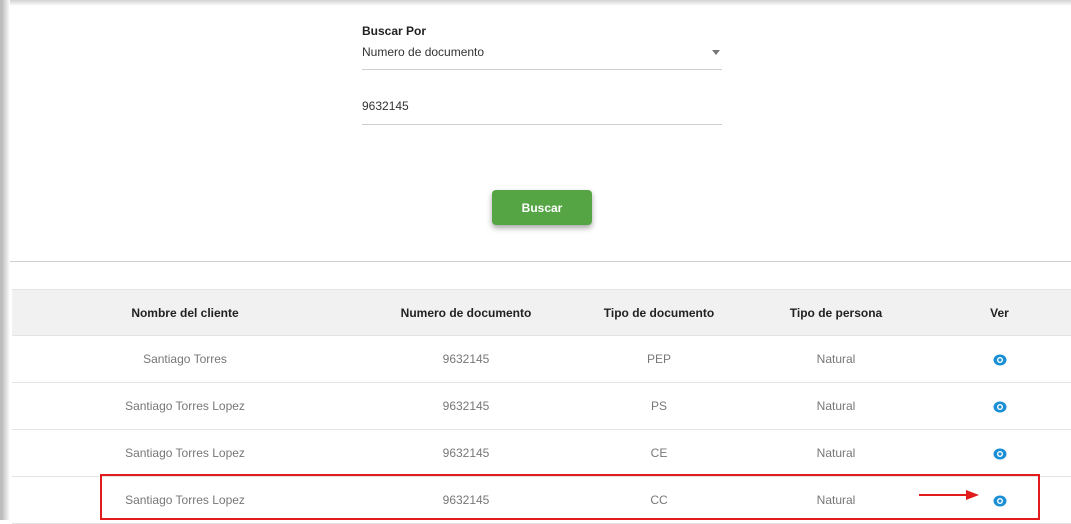 This screenshot has height=524, width=1071. What do you see at coordinates (716, 52) in the screenshot?
I see `caret-down-icon` at bounding box center [716, 52].